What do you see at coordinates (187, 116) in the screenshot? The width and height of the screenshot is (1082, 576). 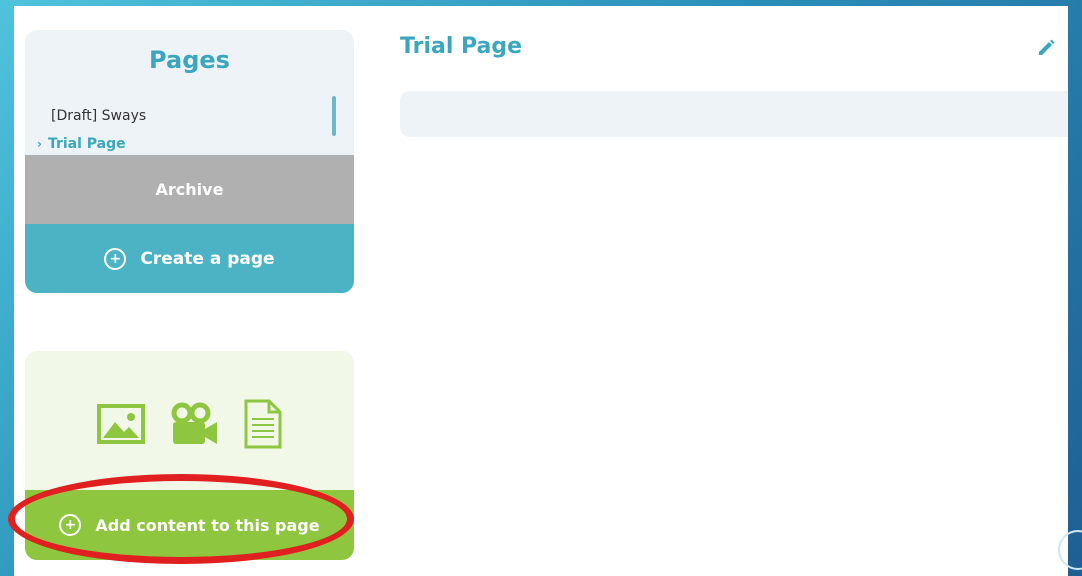 I see `page-item-draft-sways: [Draft] Sways` at bounding box center [187, 116].